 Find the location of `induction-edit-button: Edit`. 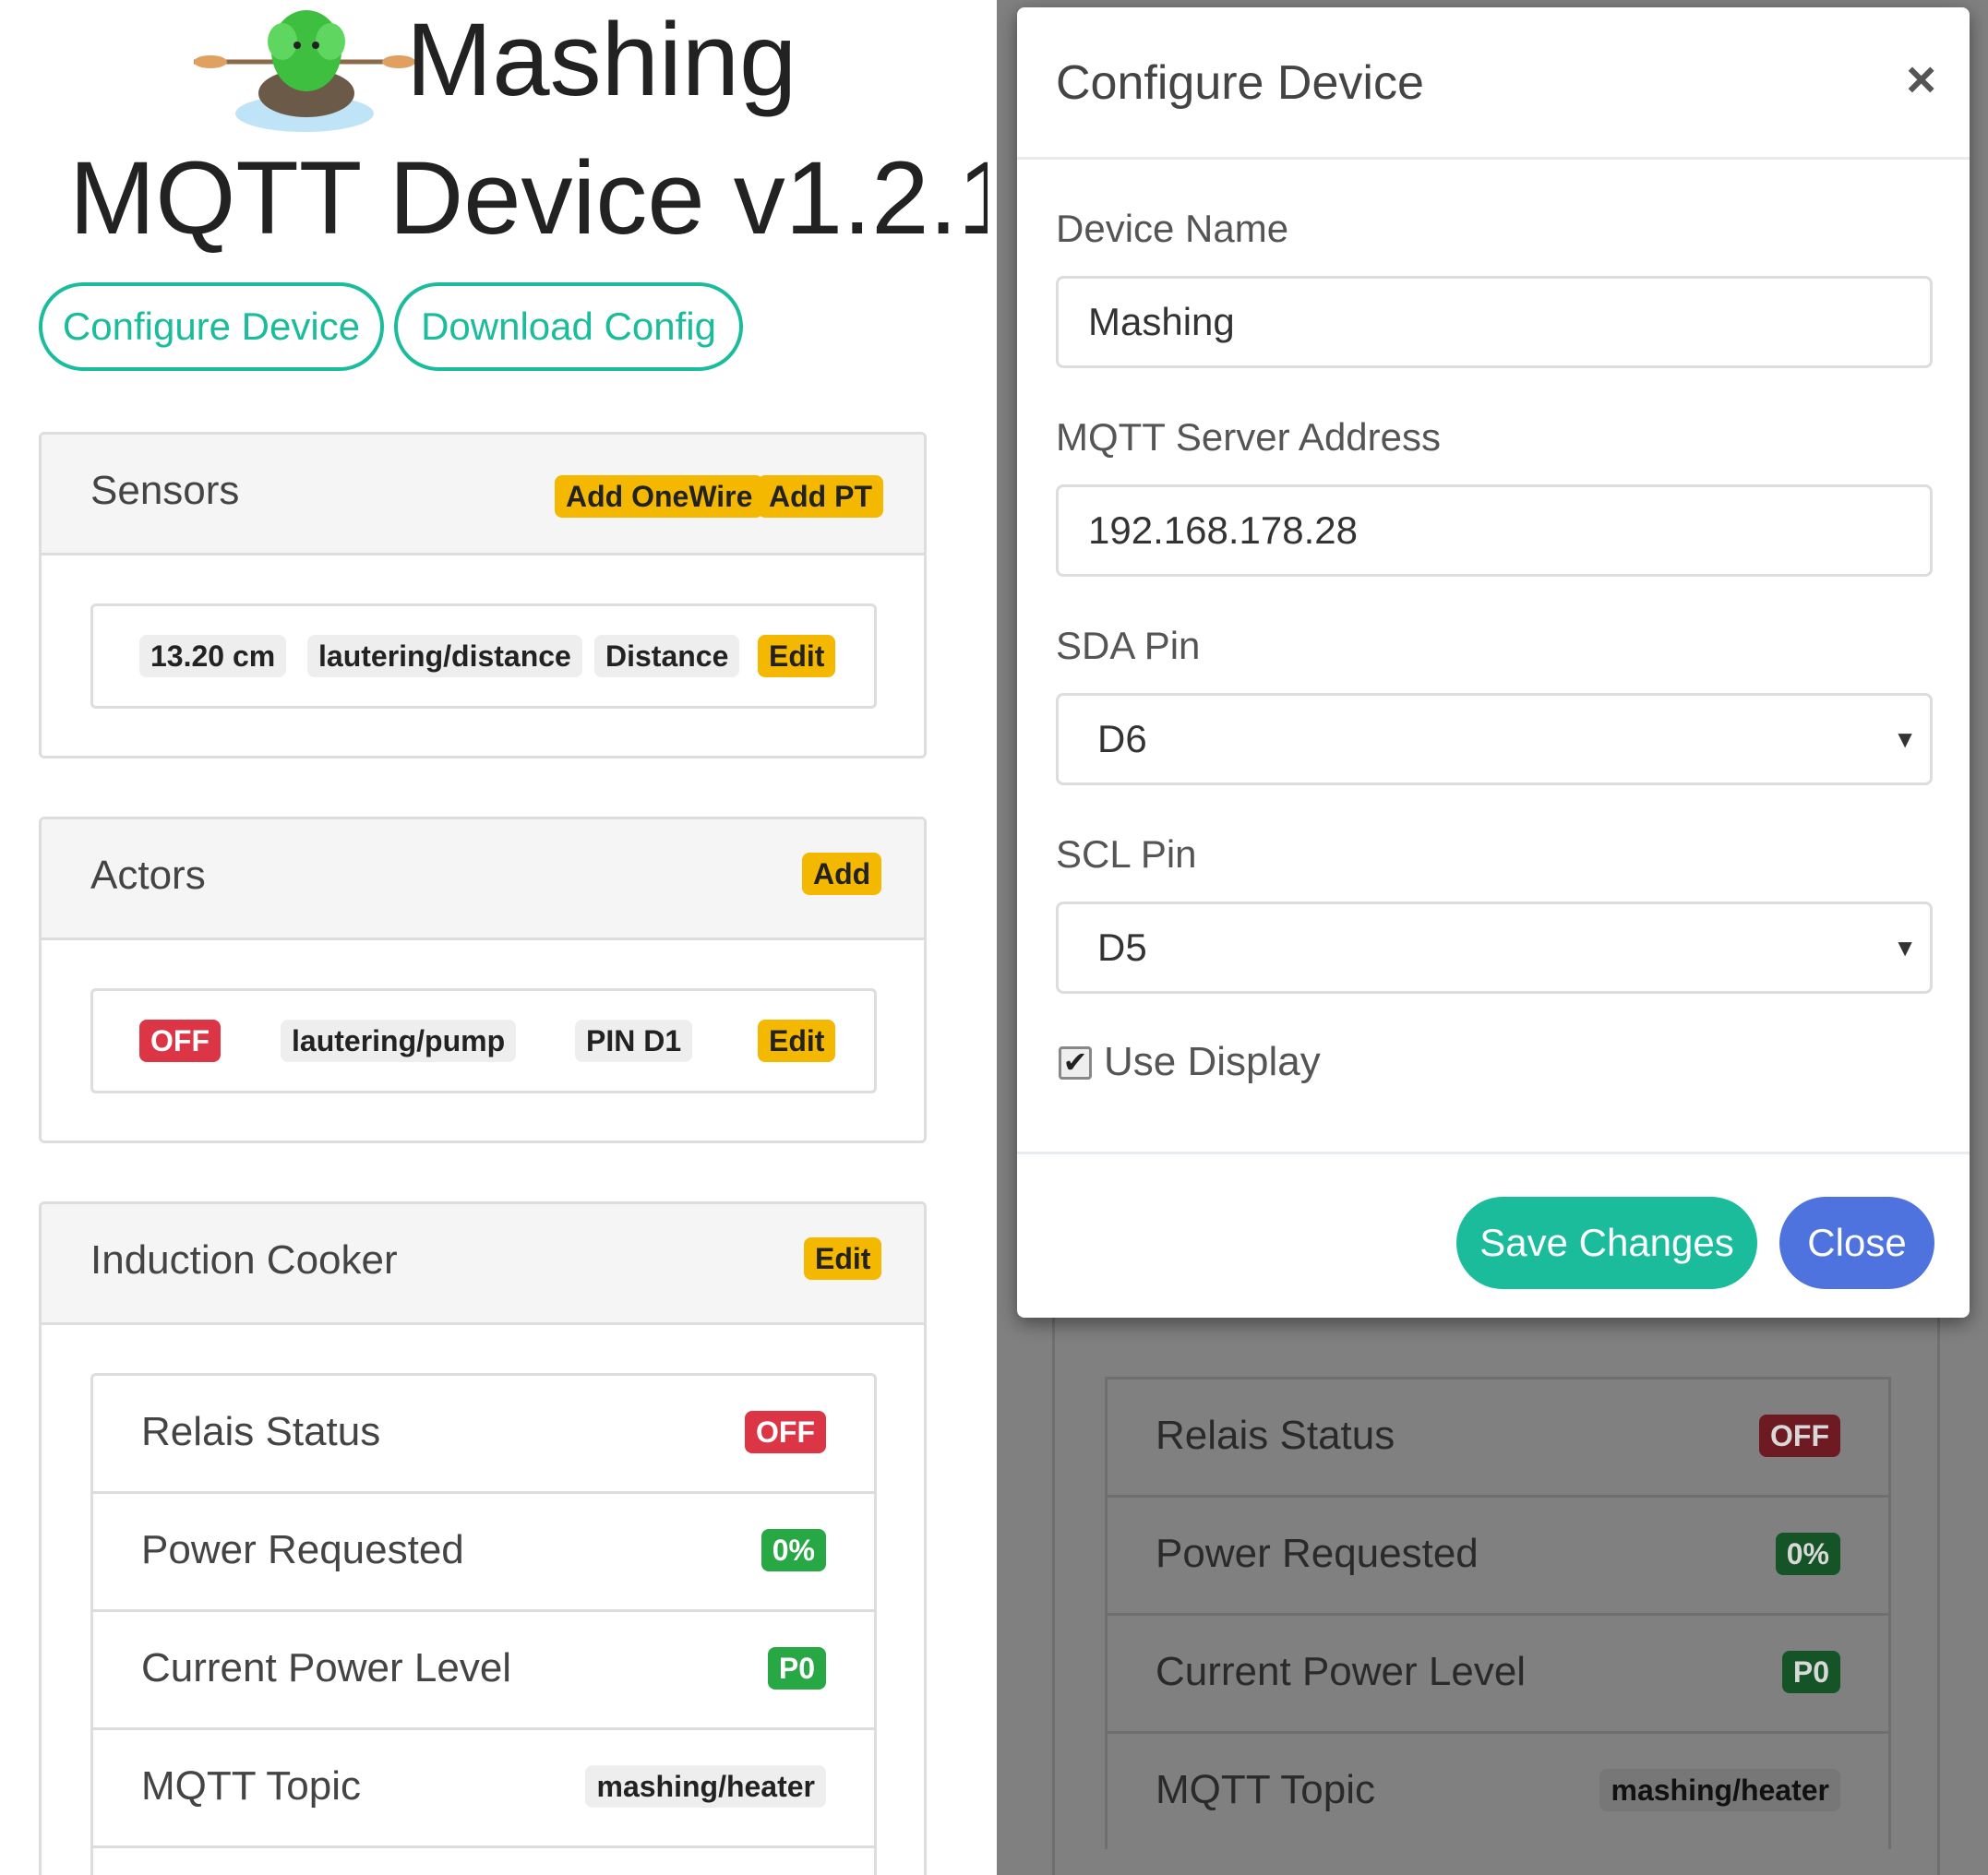

induction-edit-button: Edit is located at coordinates (843, 1258).